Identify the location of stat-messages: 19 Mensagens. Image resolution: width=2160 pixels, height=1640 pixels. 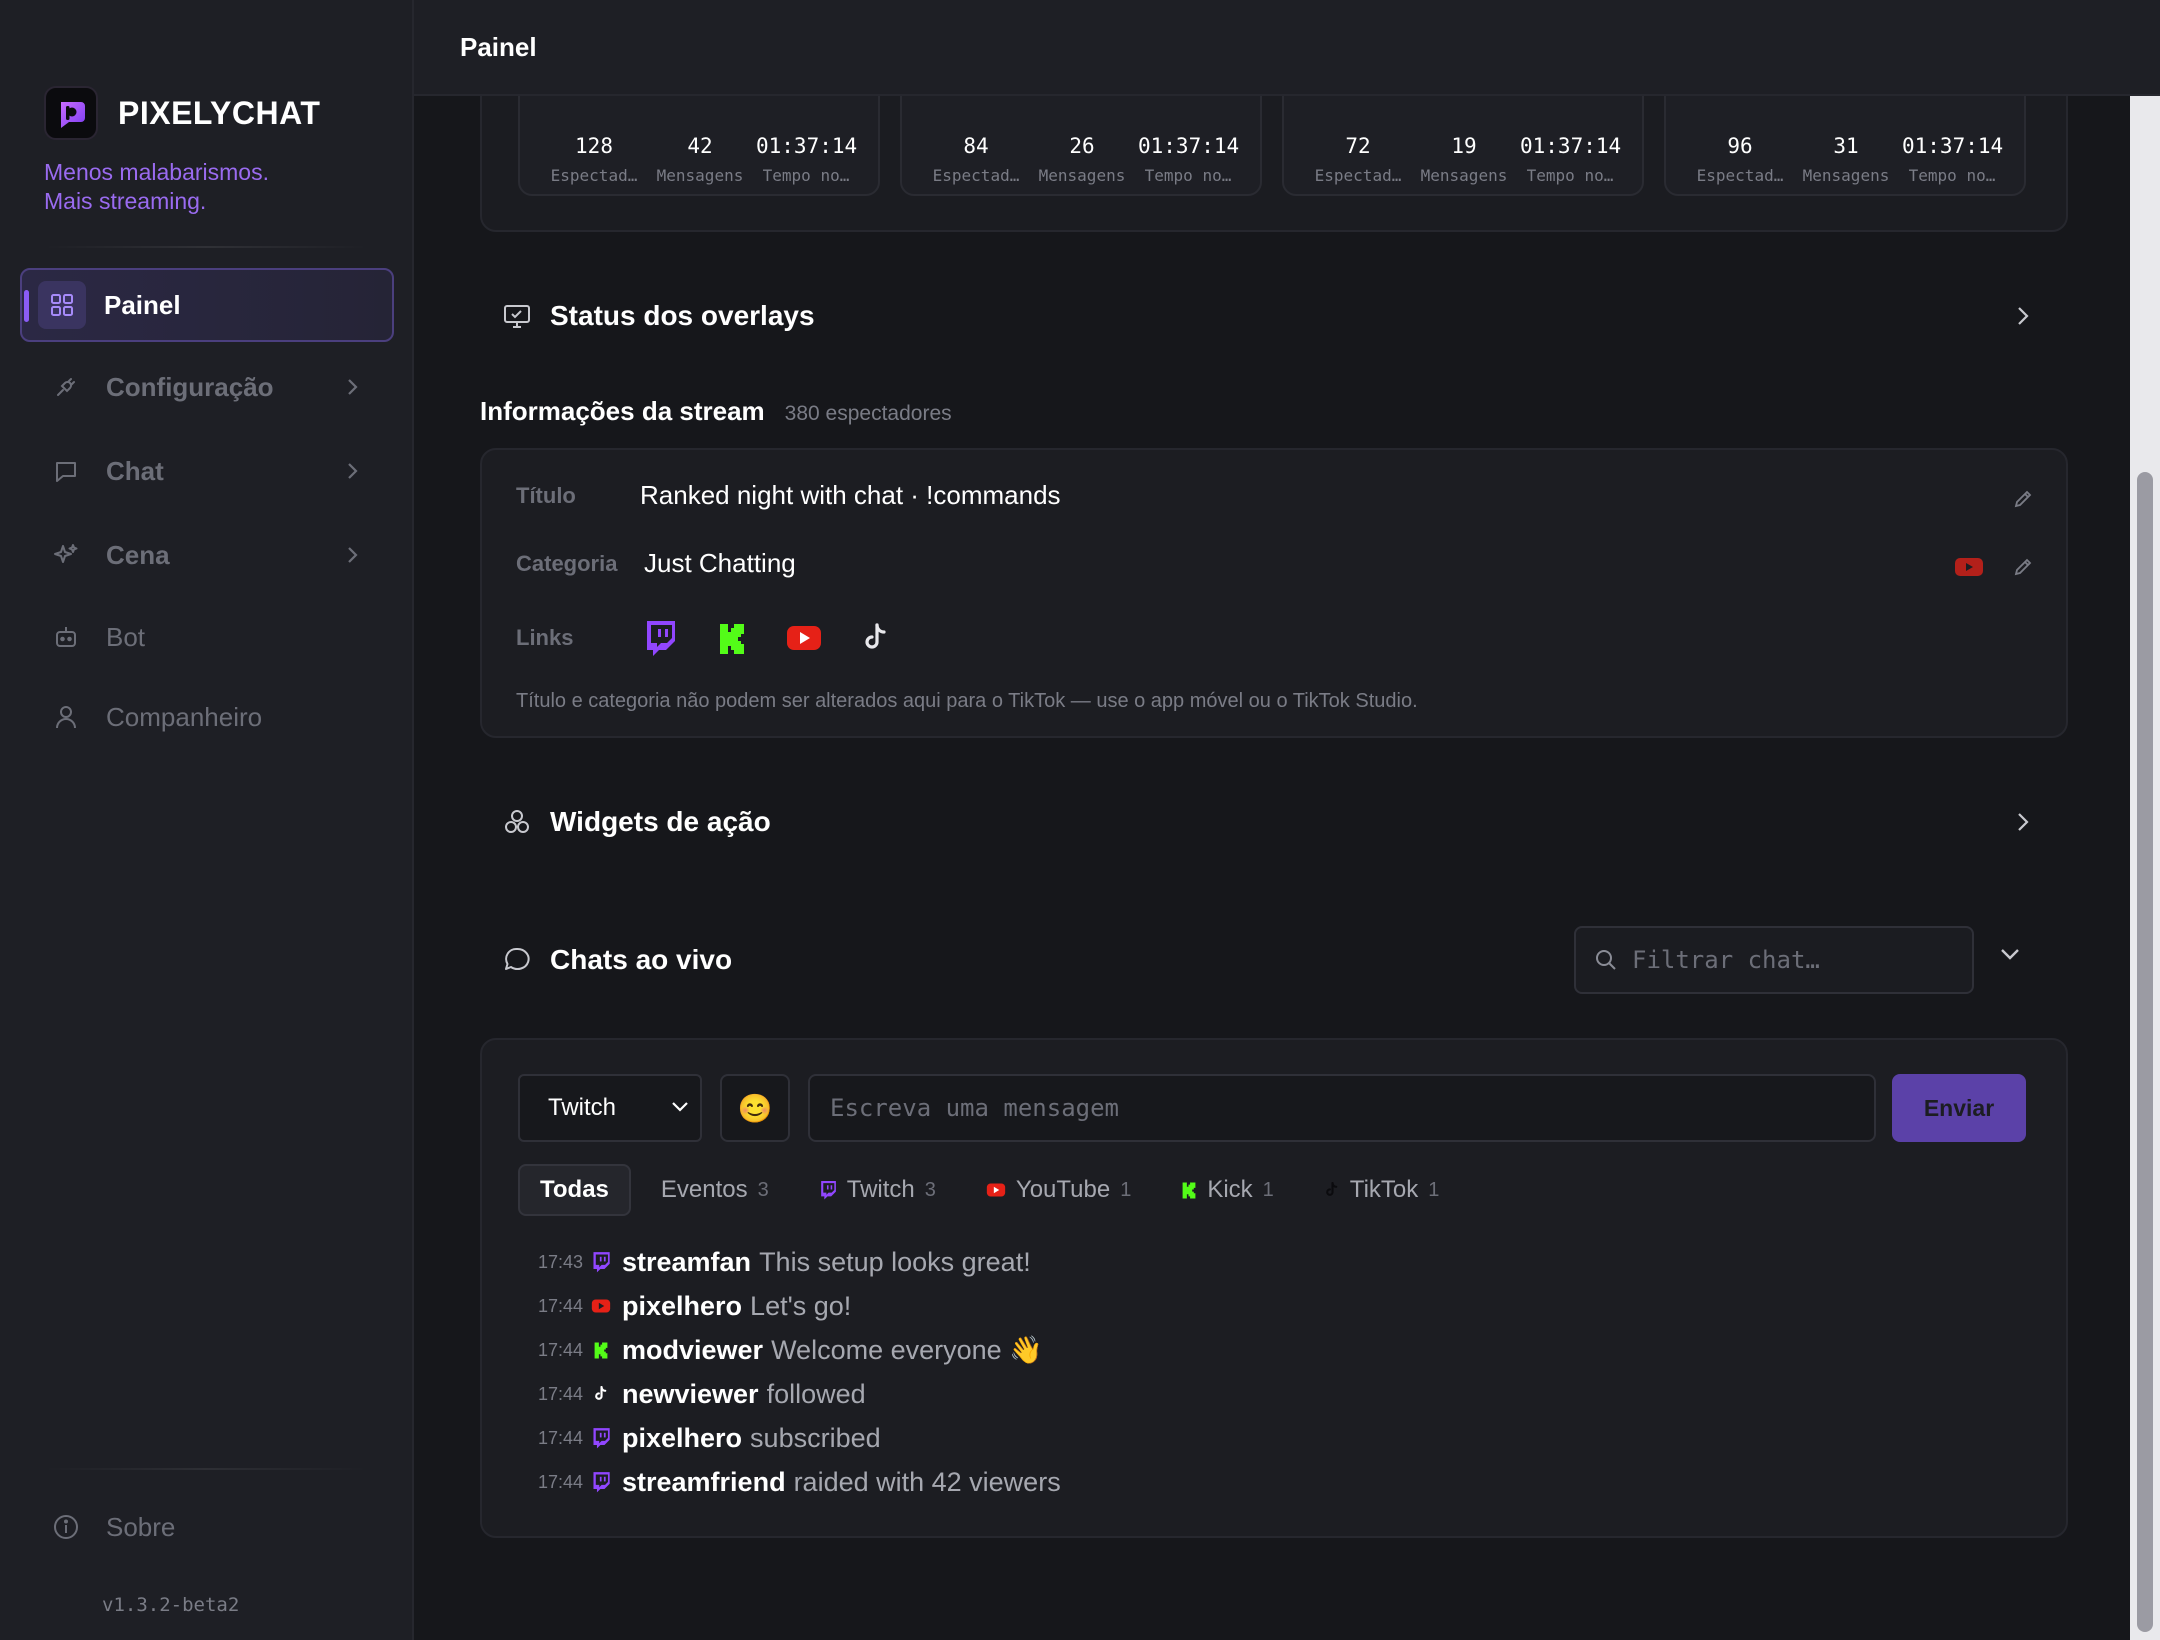
(1464, 159).